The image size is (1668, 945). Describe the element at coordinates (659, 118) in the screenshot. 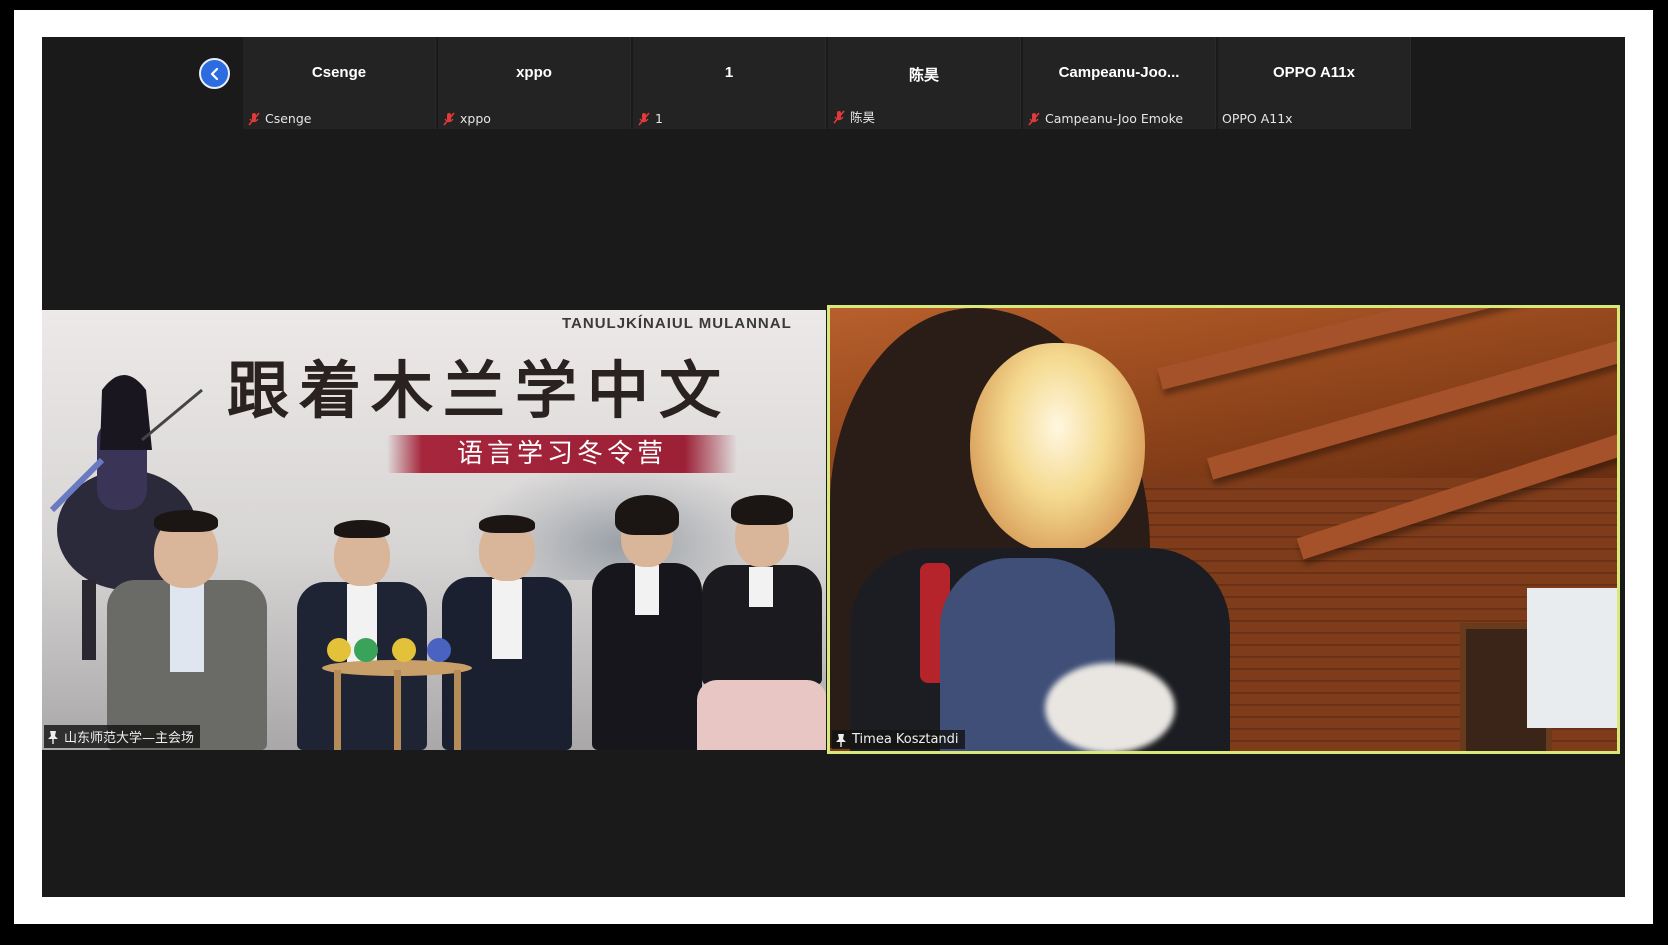

I see `participant-label-text: 1` at that location.